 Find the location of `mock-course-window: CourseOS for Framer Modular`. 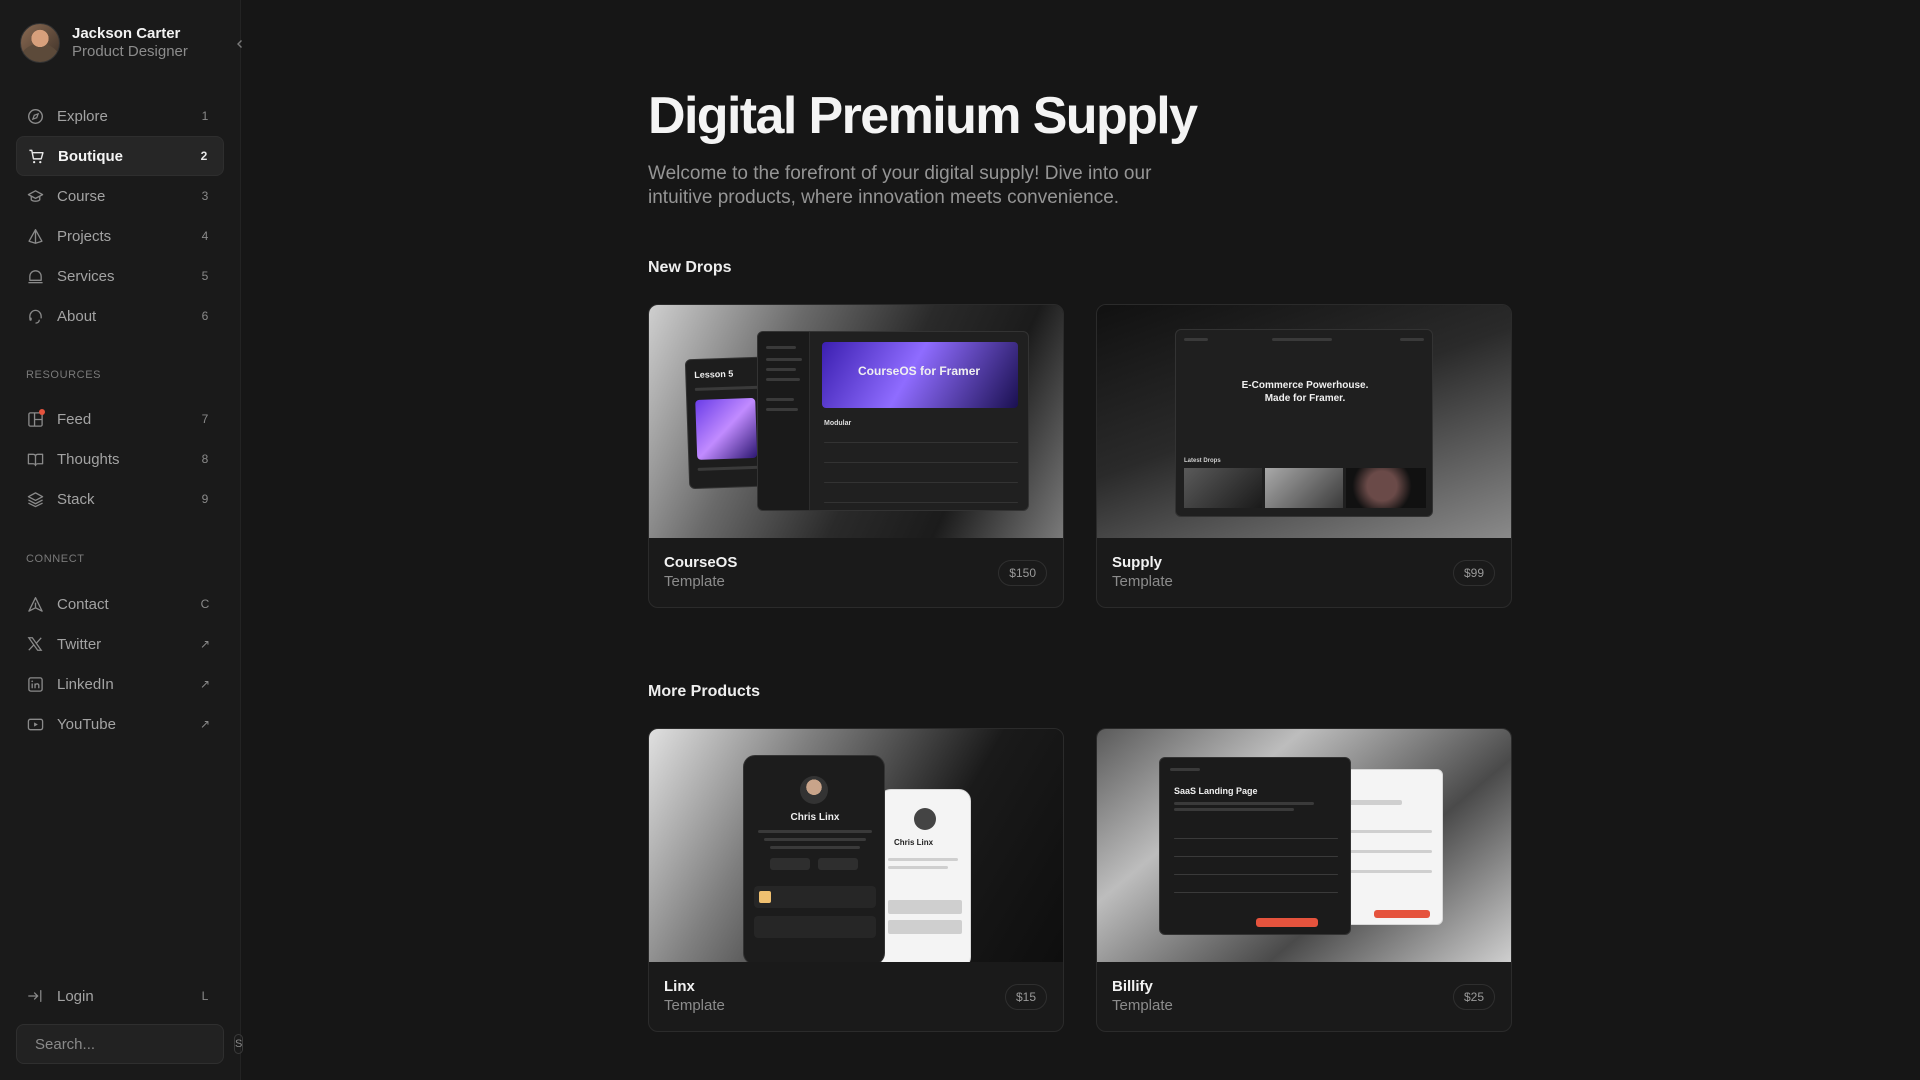

mock-course-window: CourseOS for Framer Modular is located at coordinates (893, 421).